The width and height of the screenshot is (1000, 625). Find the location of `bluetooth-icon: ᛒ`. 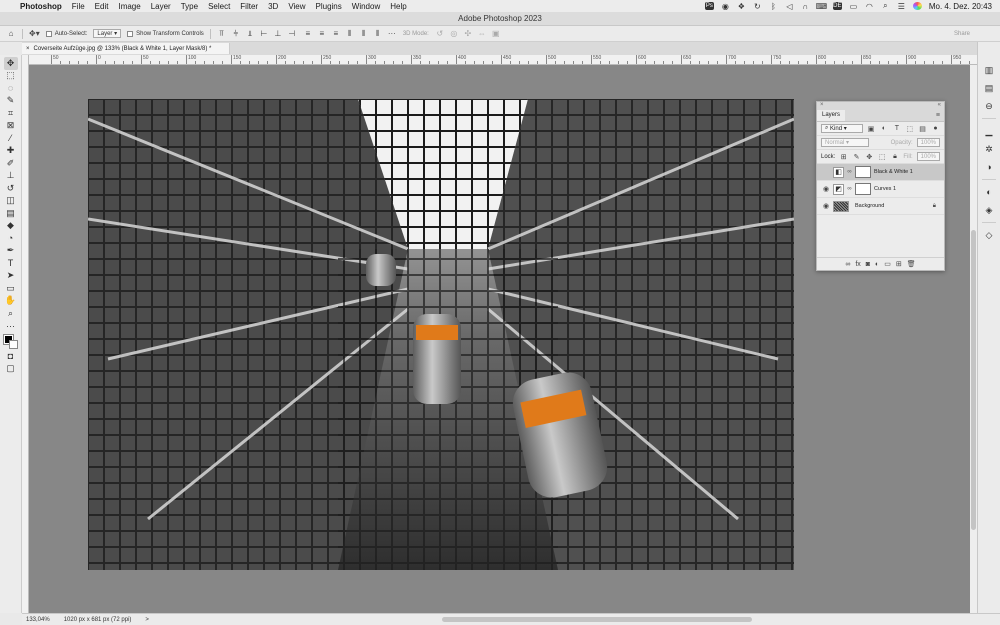

bluetooth-icon: ᛒ is located at coordinates (773, 6).